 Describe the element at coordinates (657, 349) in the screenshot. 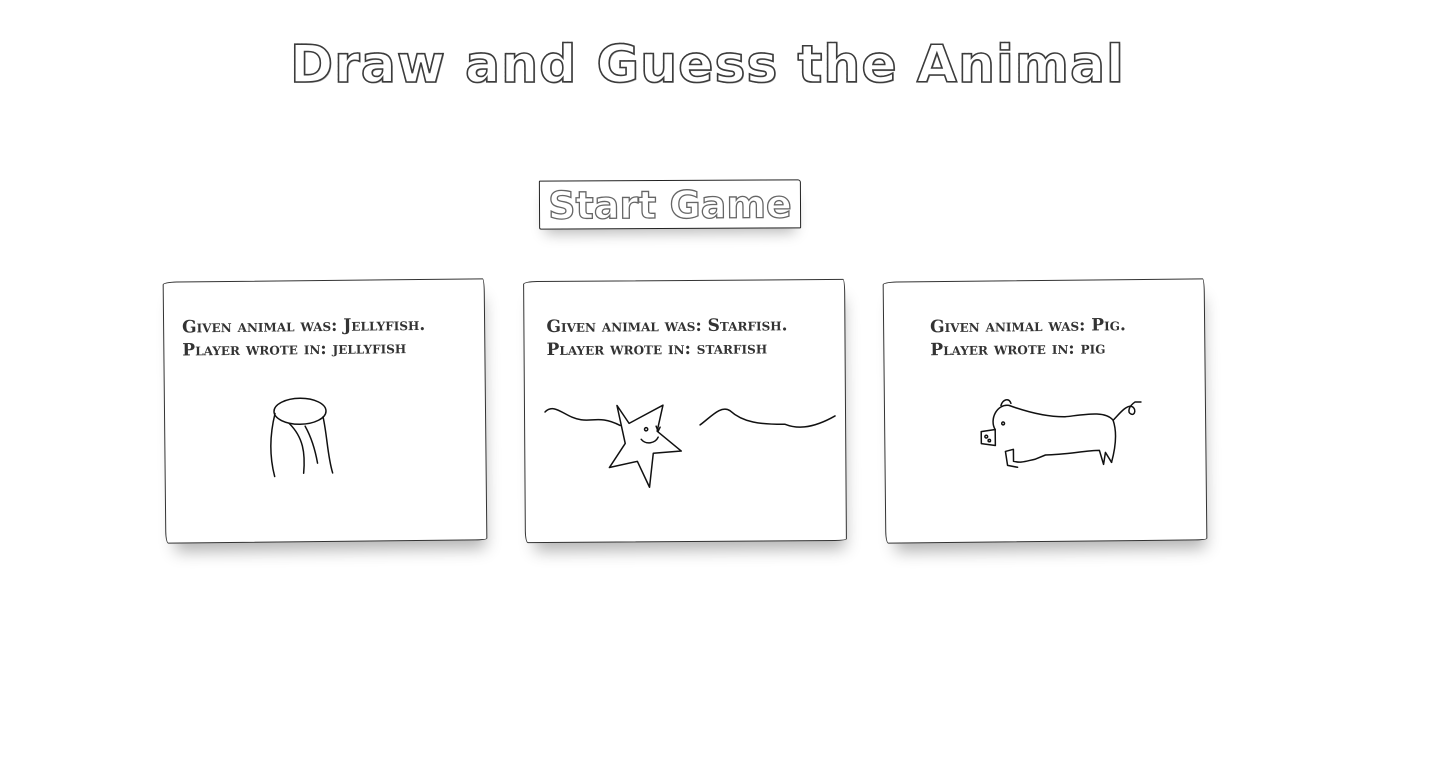

I see `player-answer-text: Player wrote in: starfish` at that location.